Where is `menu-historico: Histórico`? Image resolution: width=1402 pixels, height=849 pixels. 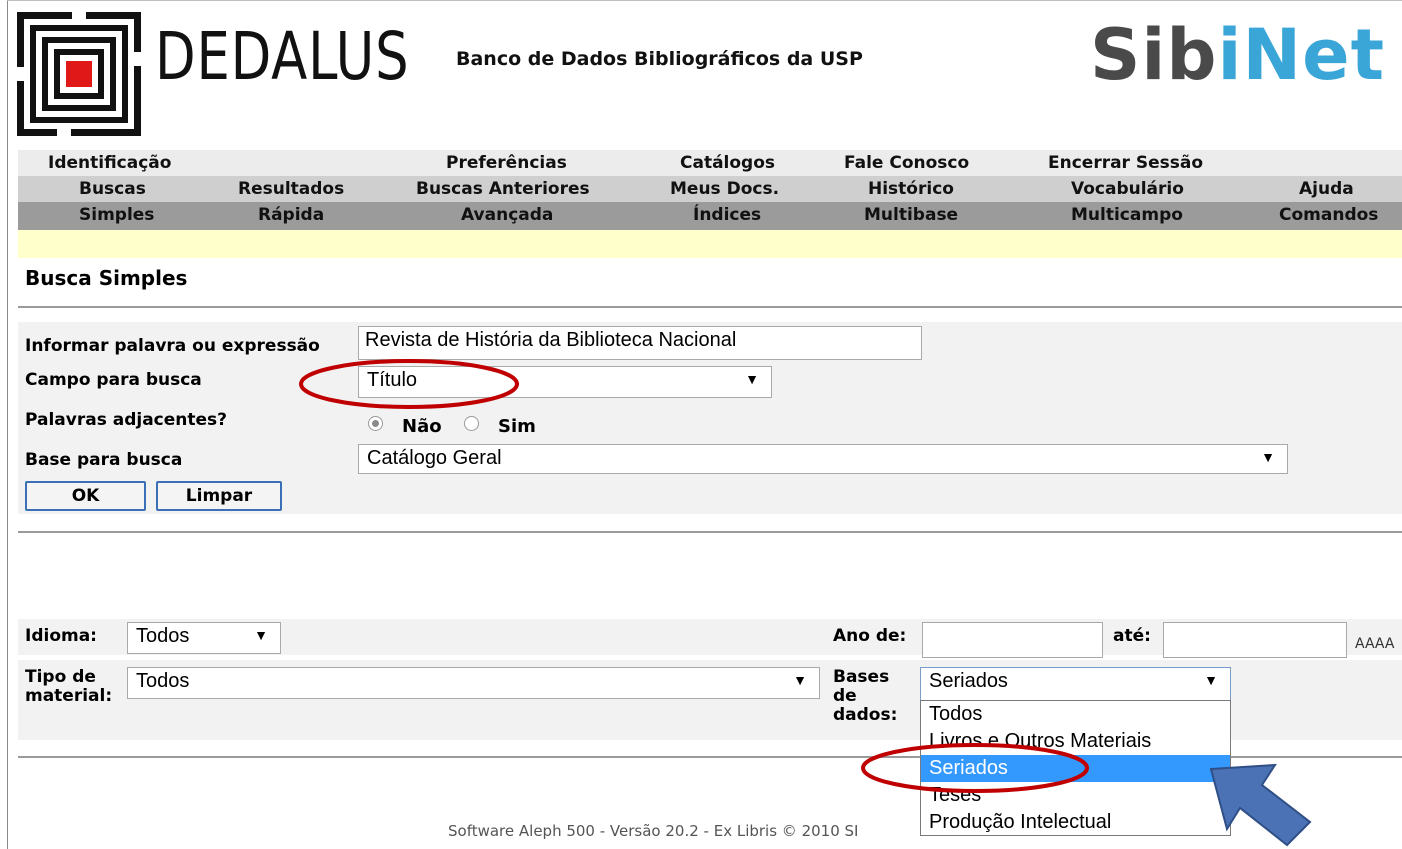
menu-historico: Histórico is located at coordinates (911, 189).